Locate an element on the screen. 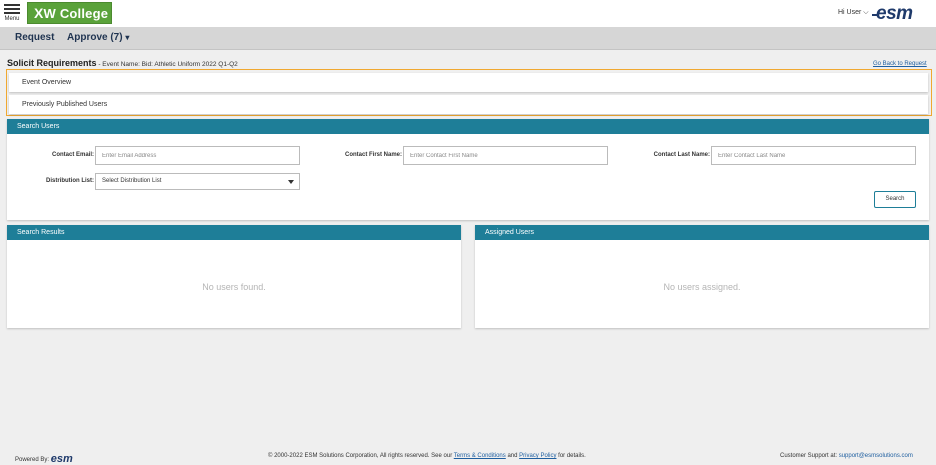 The height and width of the screenshot is (465, 936). accordion-event-overview: Event Overview is located at coordinates (468, 82).